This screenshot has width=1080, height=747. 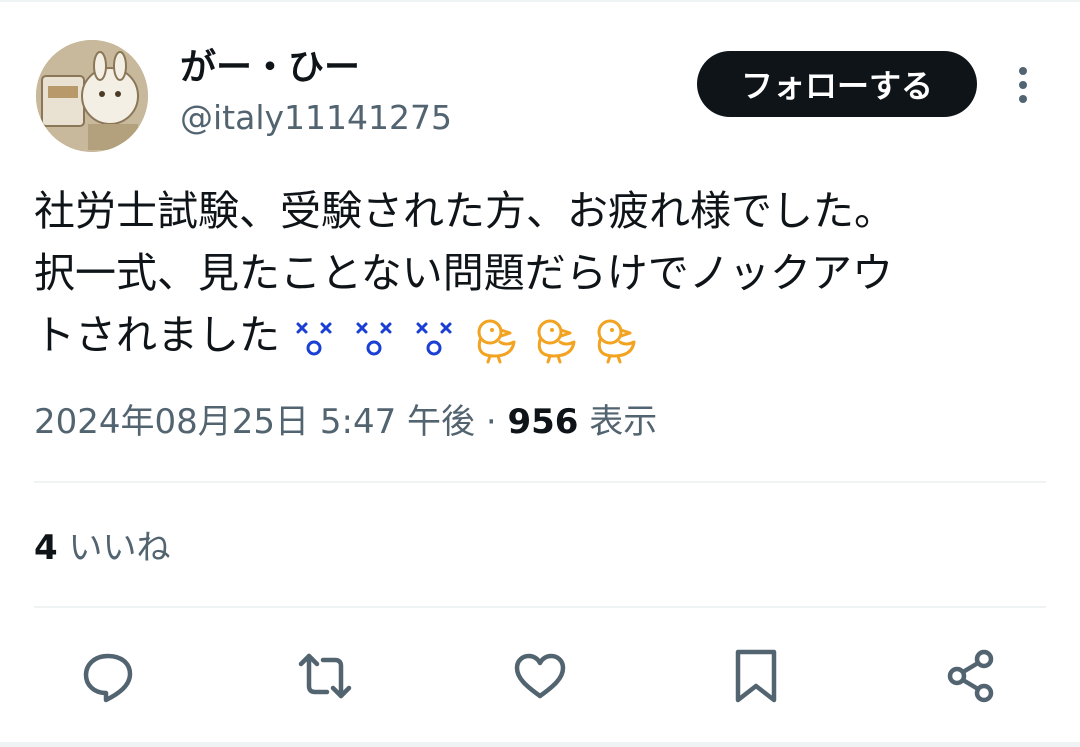 What do you see at coordinates (316, 118) in the screenshot?
I see `user-handle: @italy11141275` at bounding box center [316, 118].